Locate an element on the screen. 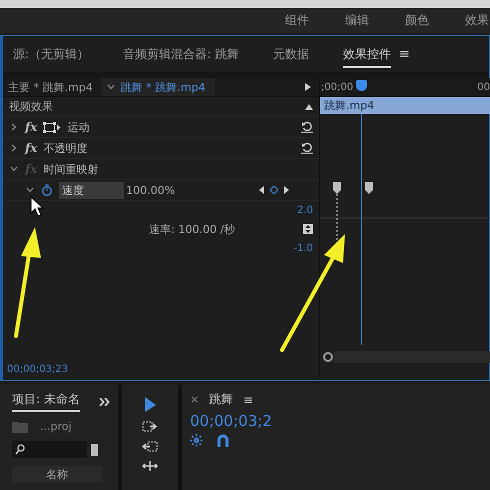 The height and width of the screenshot is (490, 490). previous-keyframe-icon is located at coordinates (261, 190).